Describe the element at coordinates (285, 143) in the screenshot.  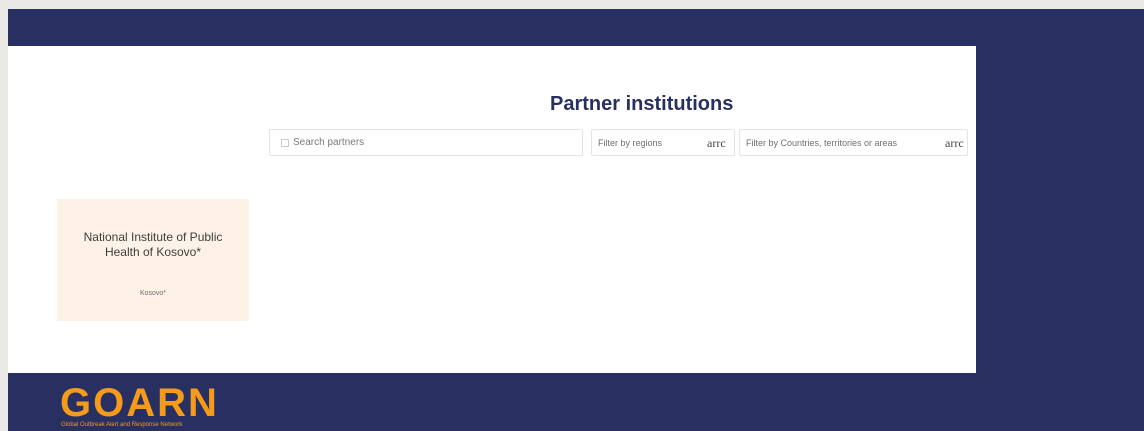
I see `search-icon` at that location.